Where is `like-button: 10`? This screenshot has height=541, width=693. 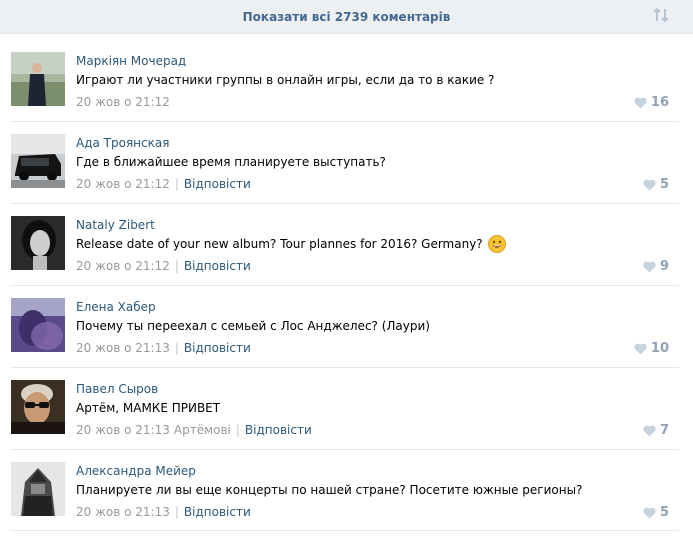
like-button: 10 is located at coordinates (651, 348).